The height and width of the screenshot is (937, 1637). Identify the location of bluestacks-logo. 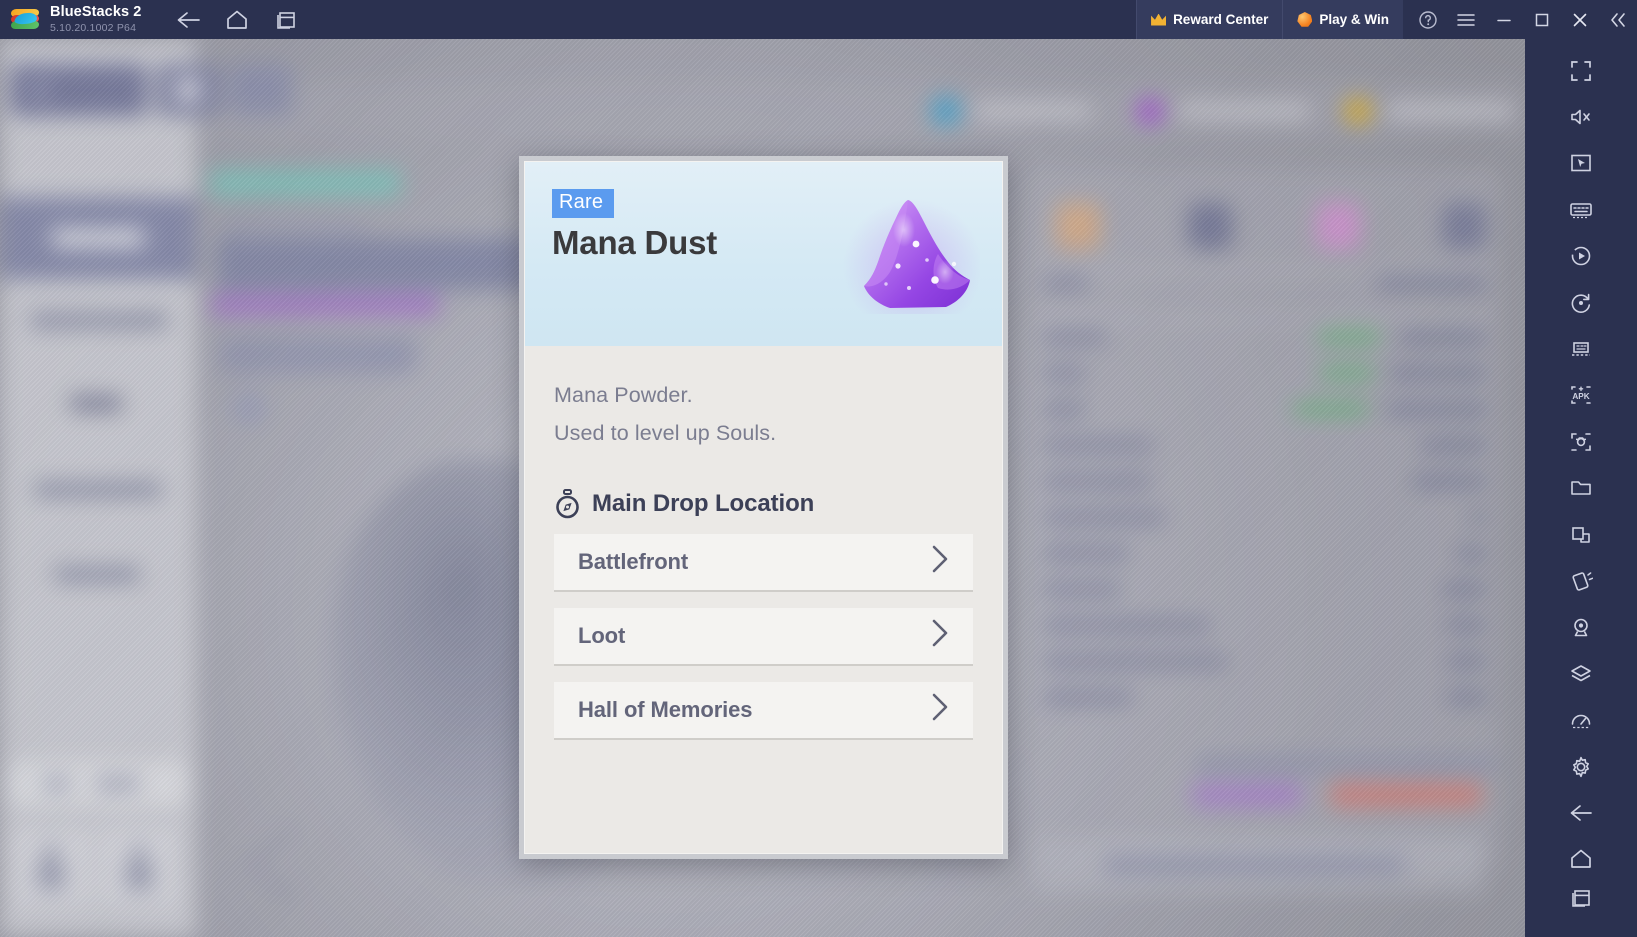
(25, 20).